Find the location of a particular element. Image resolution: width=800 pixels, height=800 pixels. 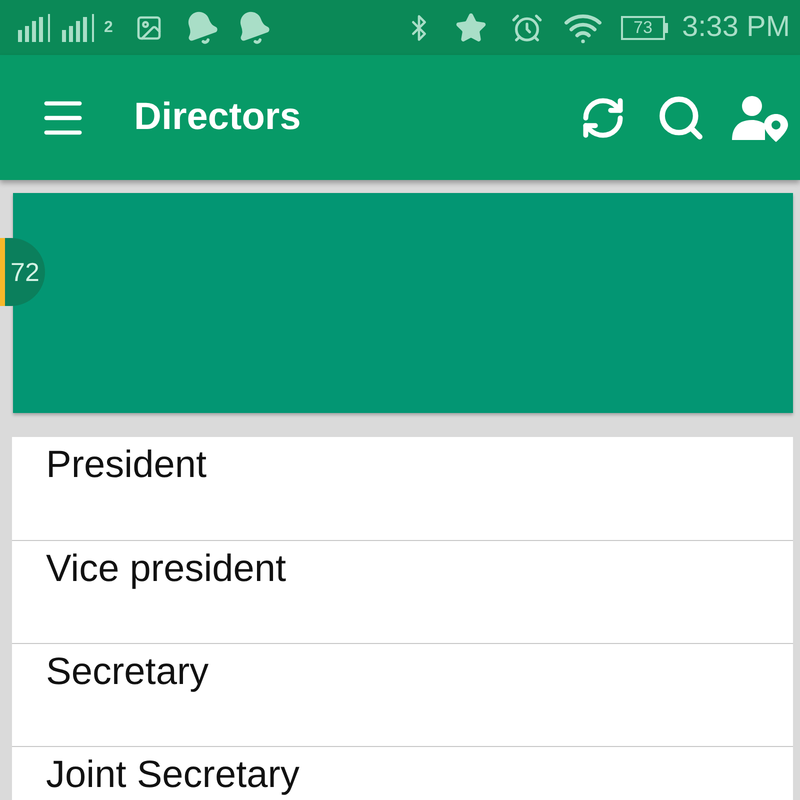

scroll-thumb is located at coordinates (2, 272).